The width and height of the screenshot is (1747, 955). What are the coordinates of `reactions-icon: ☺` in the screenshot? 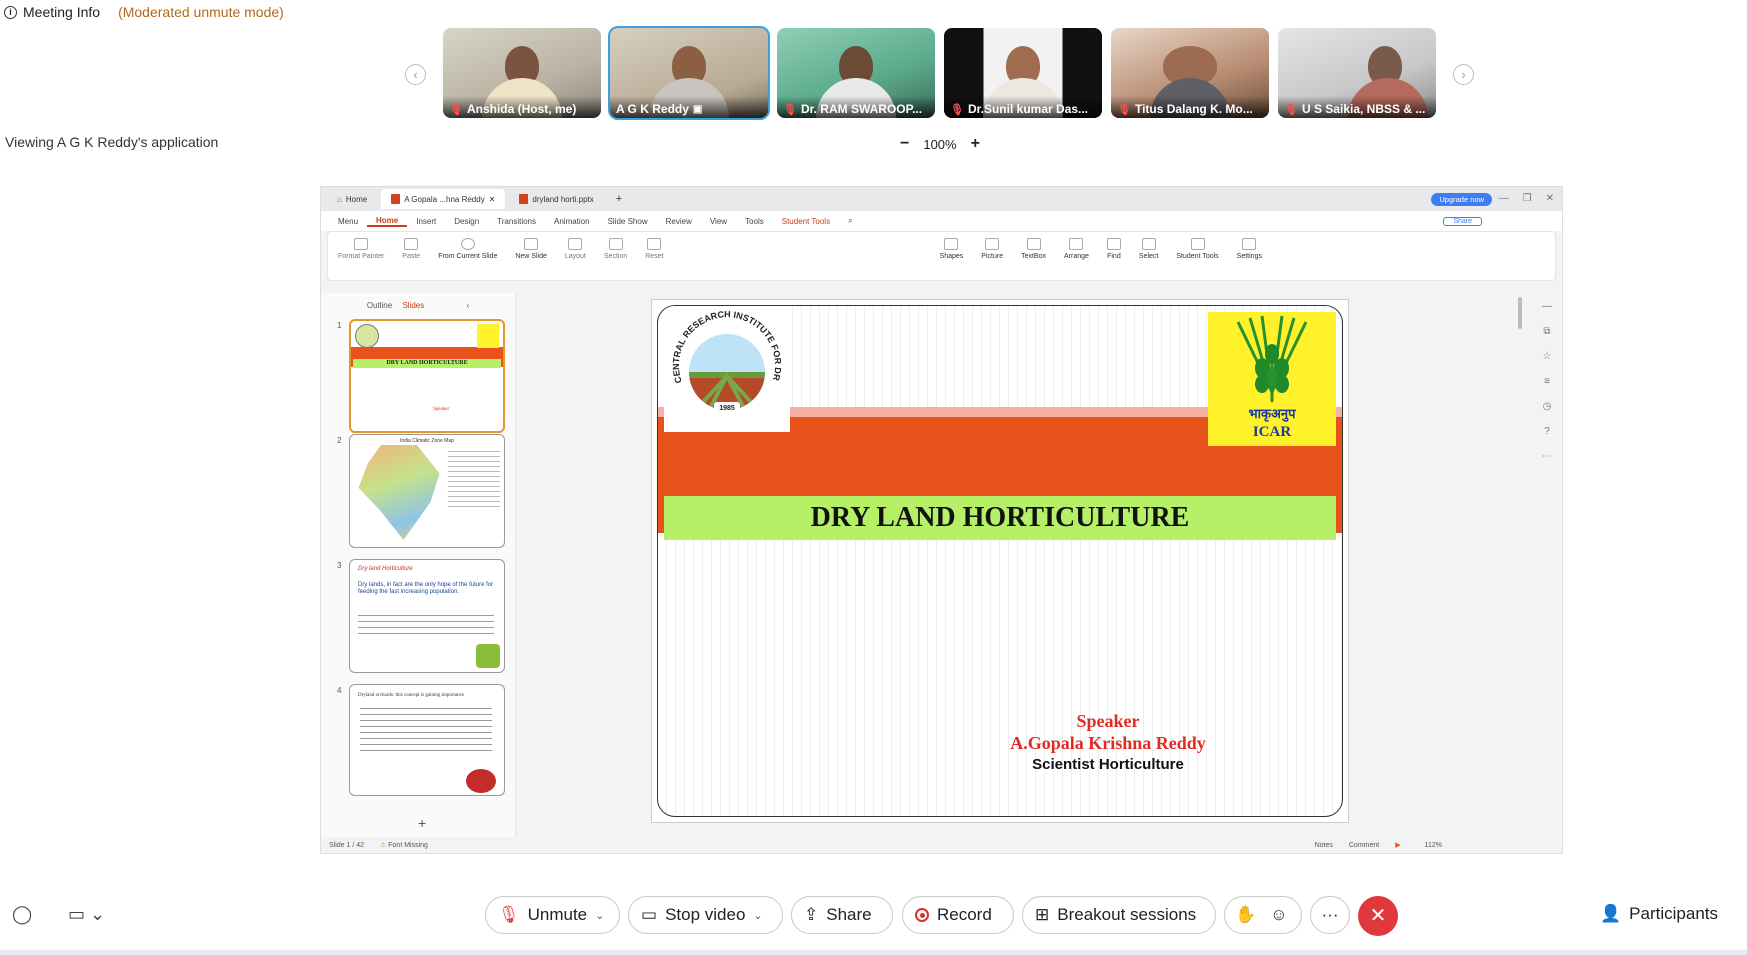 It's located at (1278, 915).